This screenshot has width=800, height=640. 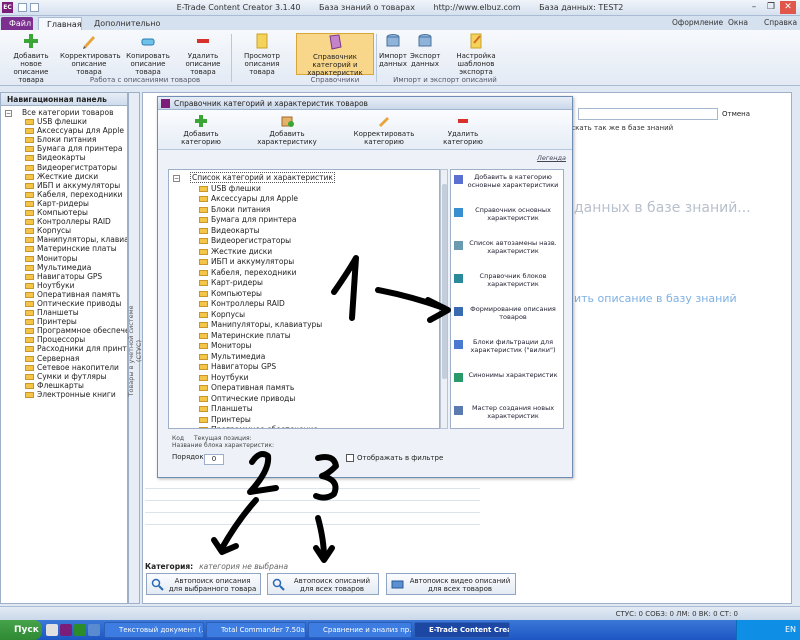 I want to click on tree-category-item: Навигаторы GPS, so click(x=304, y=367).